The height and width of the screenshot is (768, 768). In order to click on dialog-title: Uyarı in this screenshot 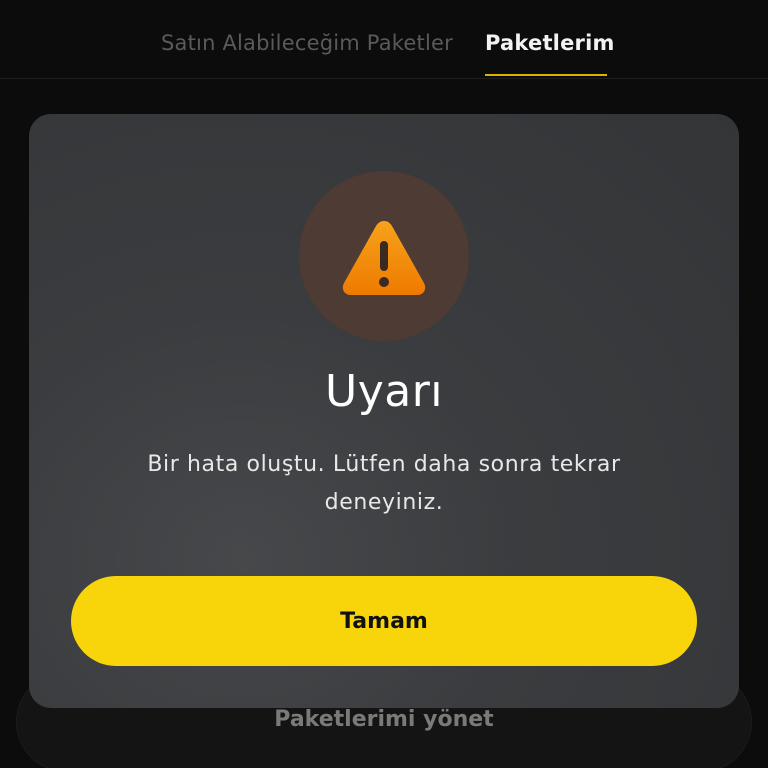, I will do `click(384, 391)`.